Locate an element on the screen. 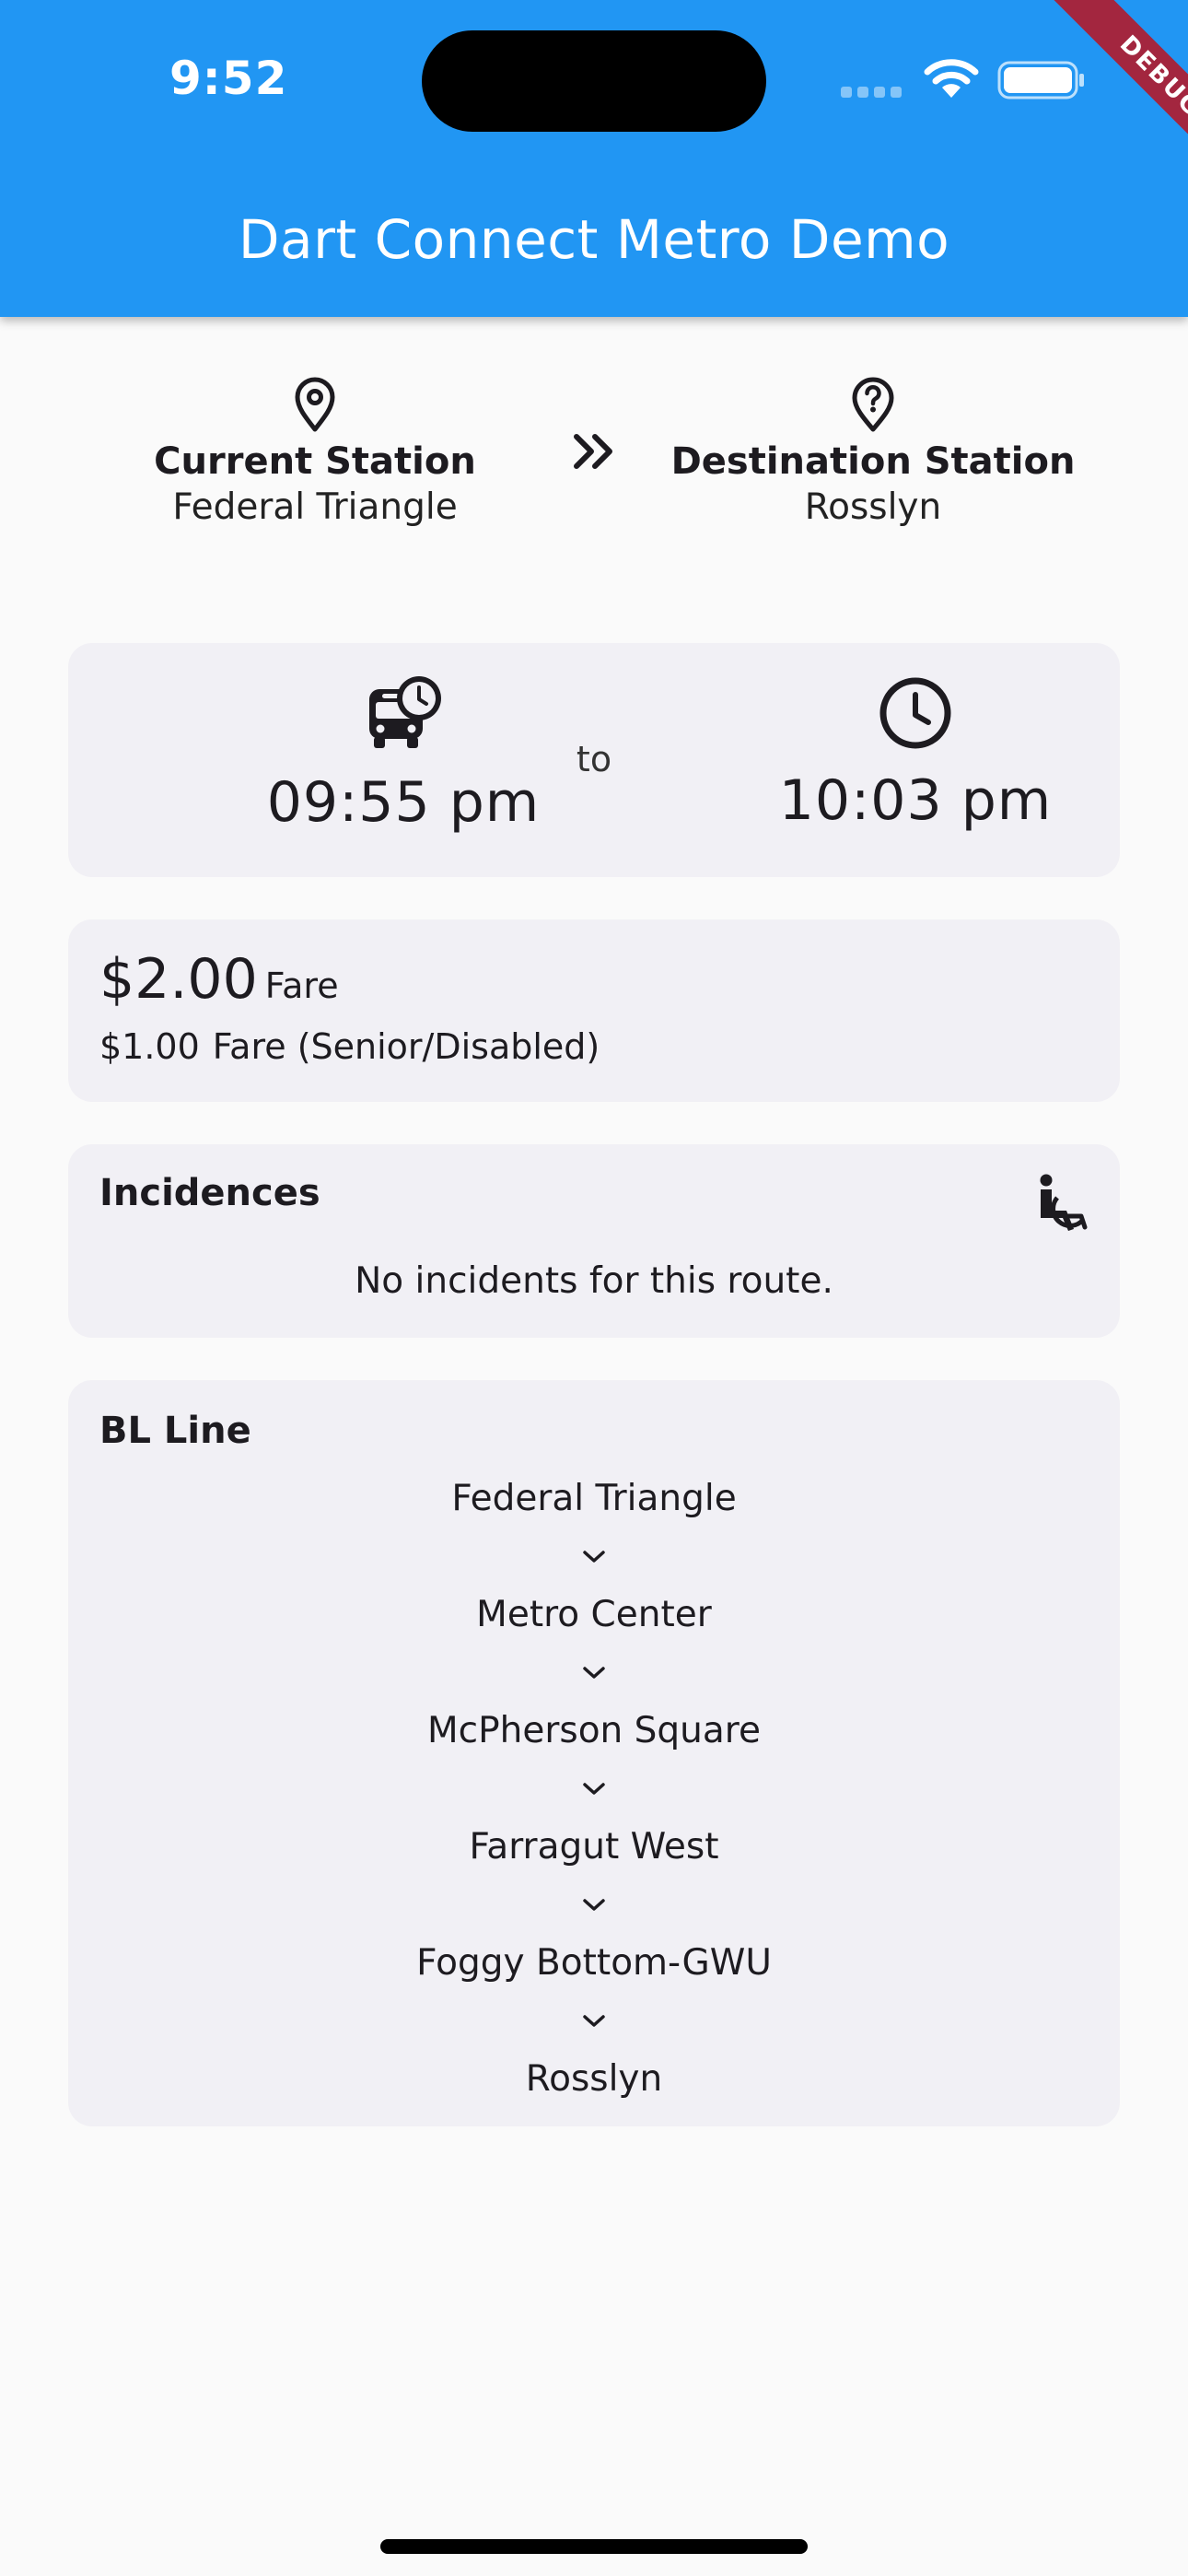  app-bar: 9:52 DEBUG Dart Connect Metro Demo is located at coordinates (594, 158).